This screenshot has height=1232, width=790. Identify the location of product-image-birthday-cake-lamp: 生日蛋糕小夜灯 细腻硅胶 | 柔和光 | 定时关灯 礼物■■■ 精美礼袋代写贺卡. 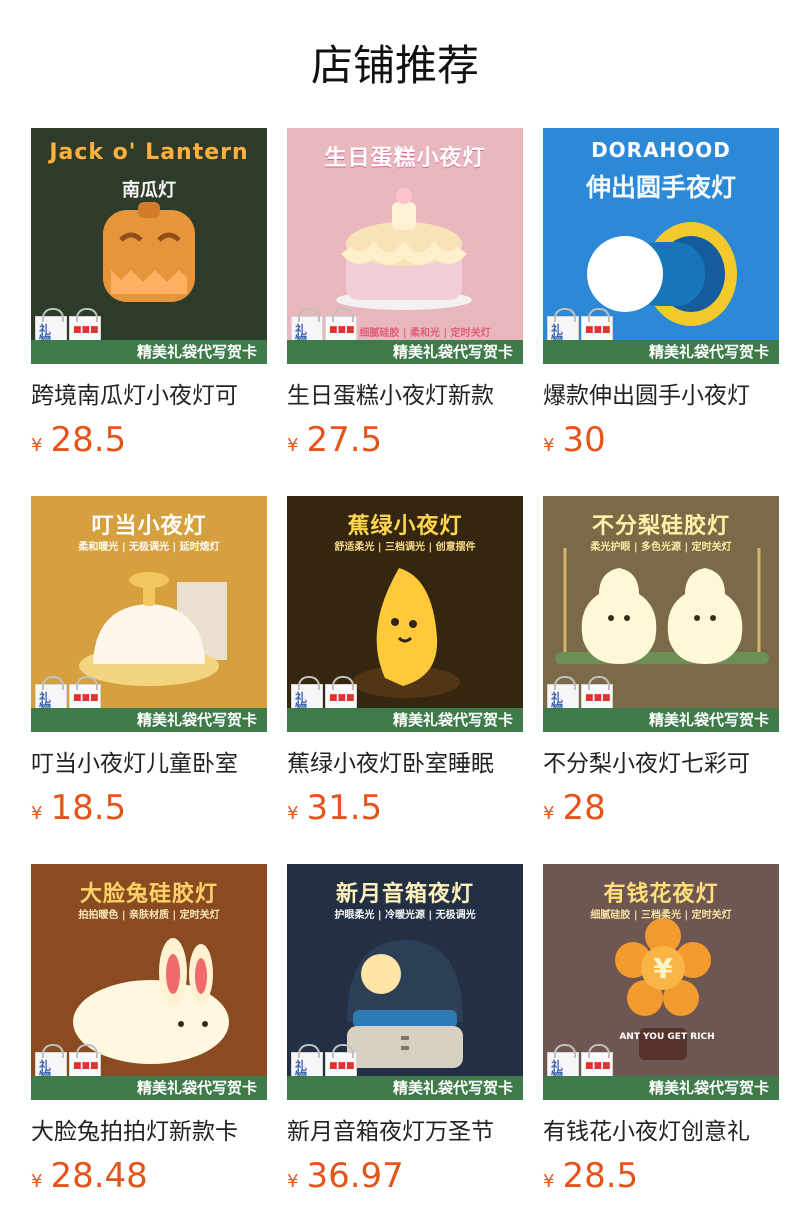
(405, 246).